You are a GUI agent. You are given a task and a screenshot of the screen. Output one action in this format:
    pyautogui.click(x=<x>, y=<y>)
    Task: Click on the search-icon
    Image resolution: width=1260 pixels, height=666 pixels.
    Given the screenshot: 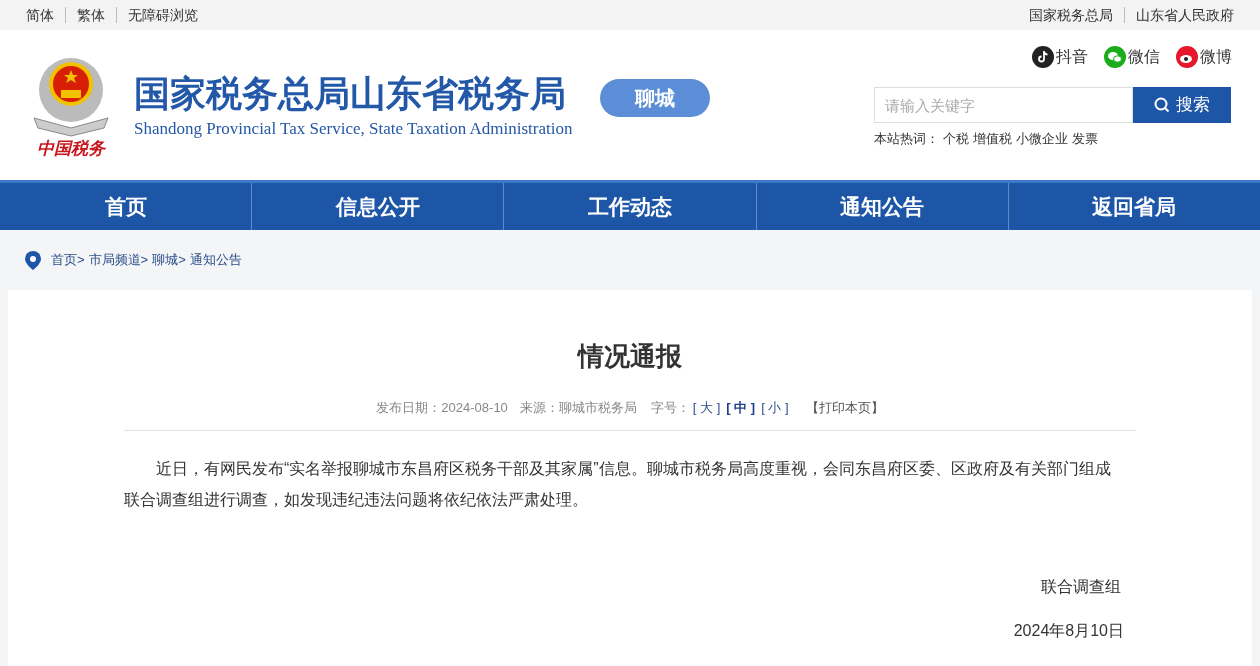 What is the action you would take?
    pyautogui.click(x=1162, y=105)
    